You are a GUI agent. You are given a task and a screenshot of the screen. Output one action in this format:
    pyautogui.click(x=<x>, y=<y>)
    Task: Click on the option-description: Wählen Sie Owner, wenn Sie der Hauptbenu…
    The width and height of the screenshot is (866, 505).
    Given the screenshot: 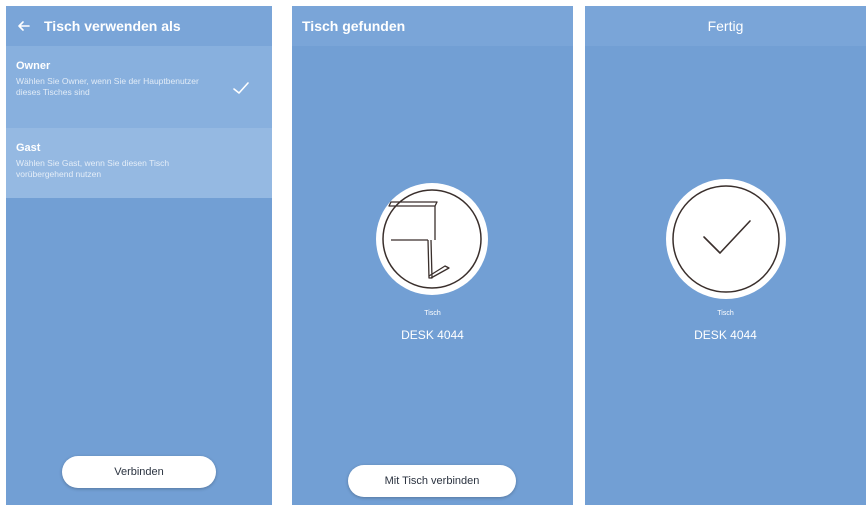 What is the action you would take?
    pyautogui.click(x=107, y=86)
    